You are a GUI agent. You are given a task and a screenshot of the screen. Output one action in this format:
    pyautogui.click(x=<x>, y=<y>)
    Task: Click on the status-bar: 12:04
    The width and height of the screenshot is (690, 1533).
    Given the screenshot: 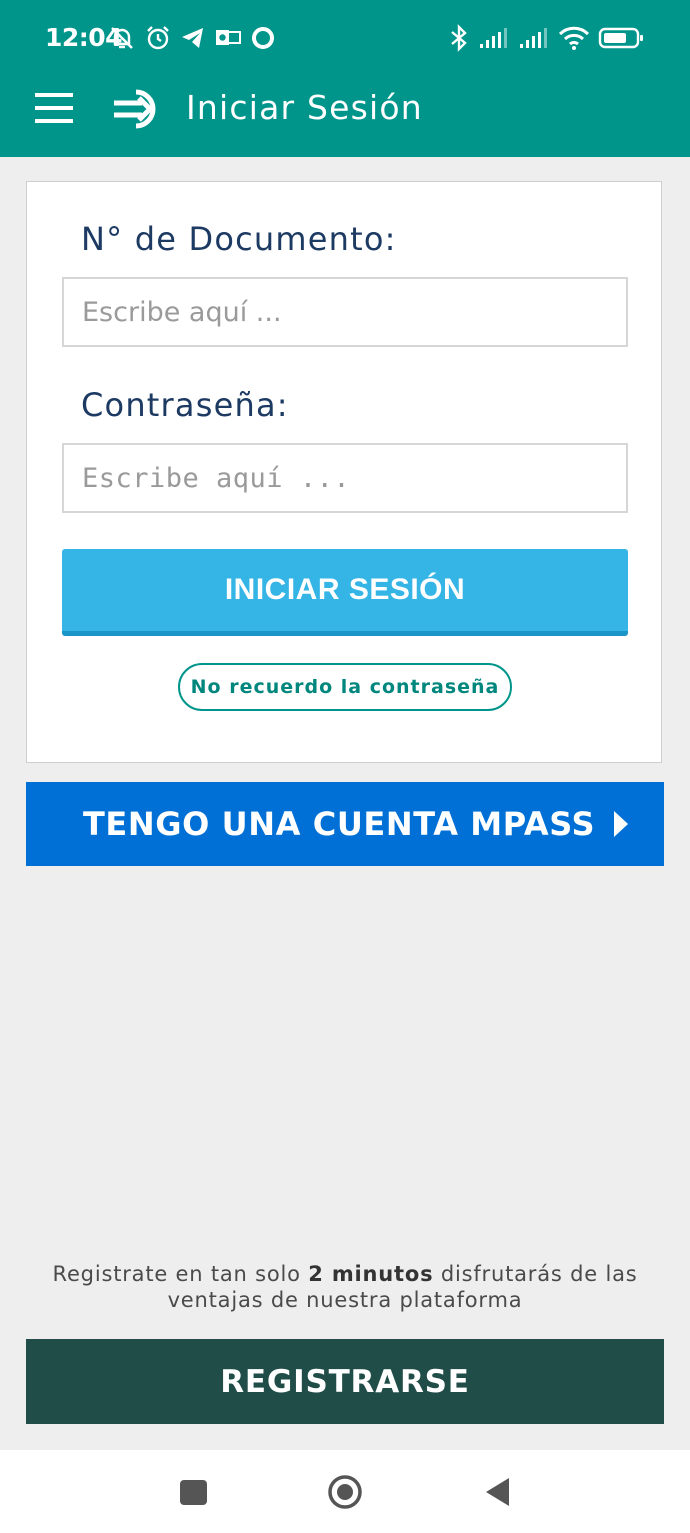 What is the action you would take?
    pyautogui.click(x=345, y=38)
    